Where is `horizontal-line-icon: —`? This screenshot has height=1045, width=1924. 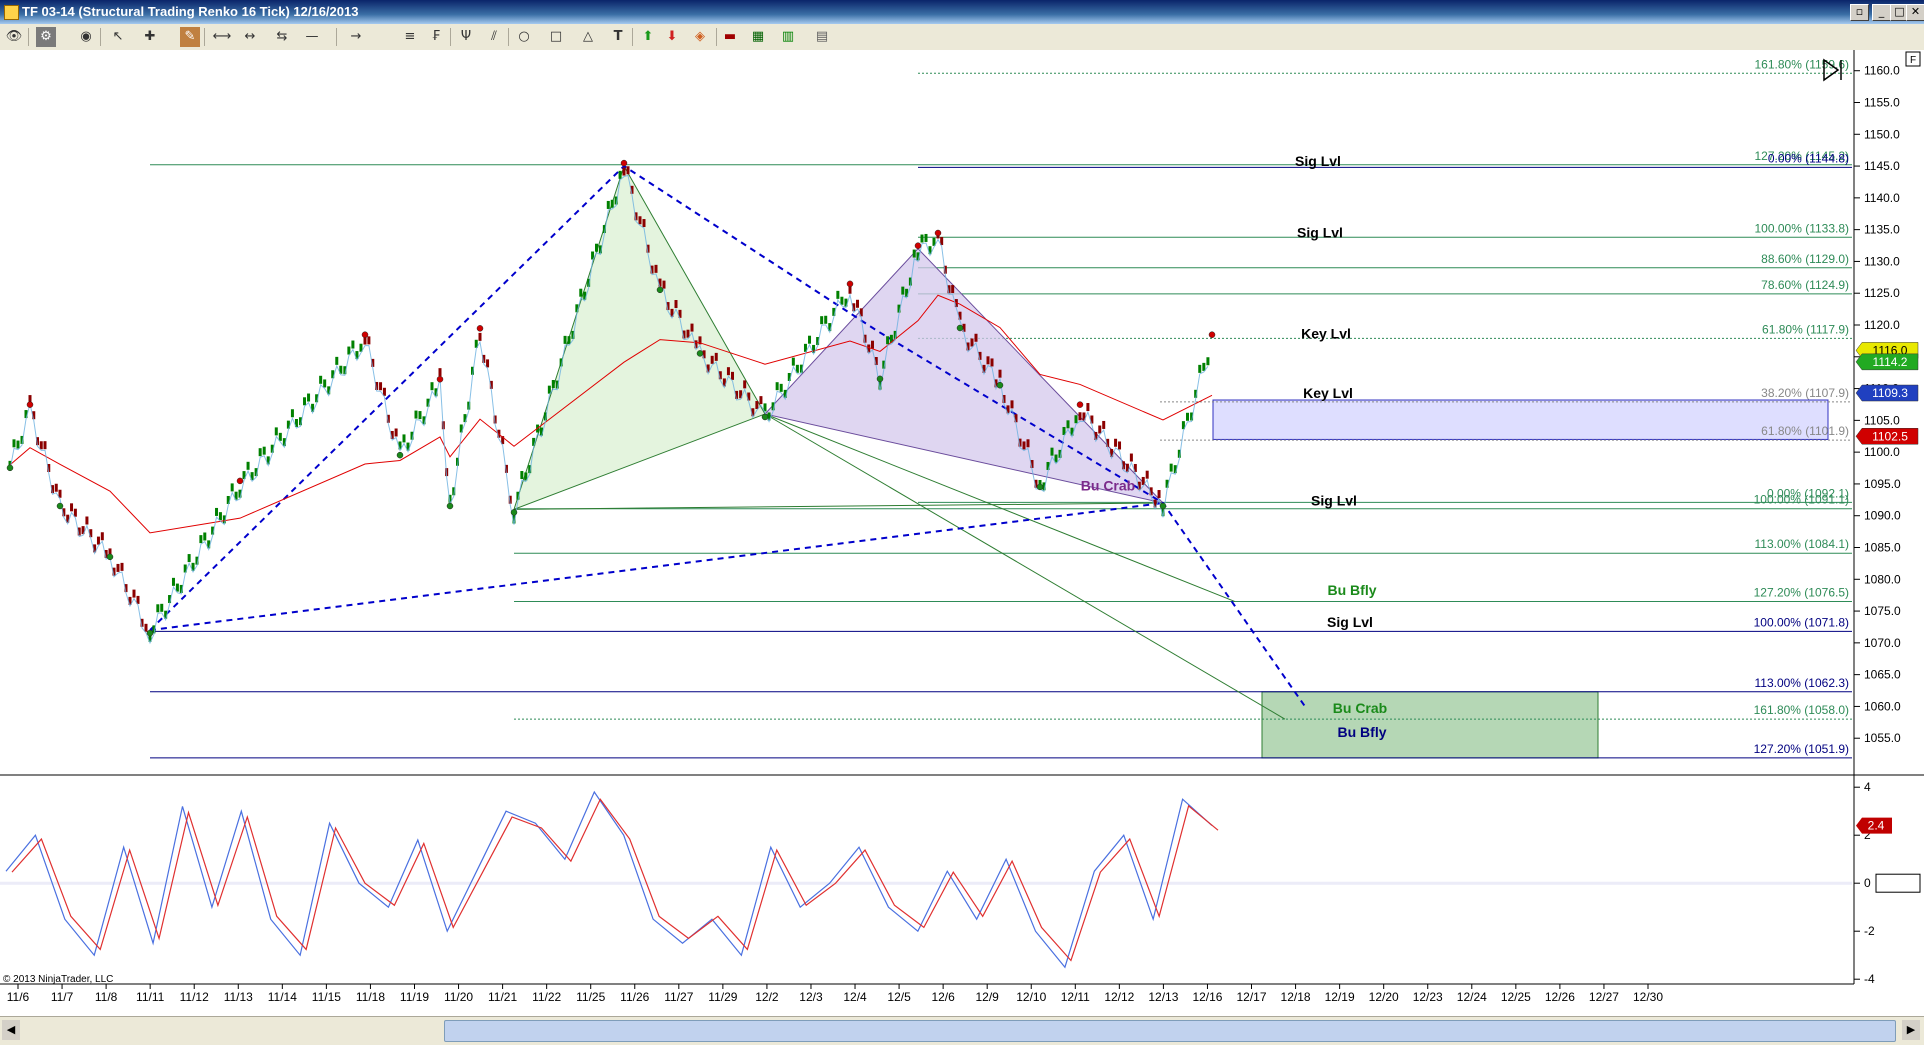 horizontal-line-icon: — is located at coordinates (312, 37).